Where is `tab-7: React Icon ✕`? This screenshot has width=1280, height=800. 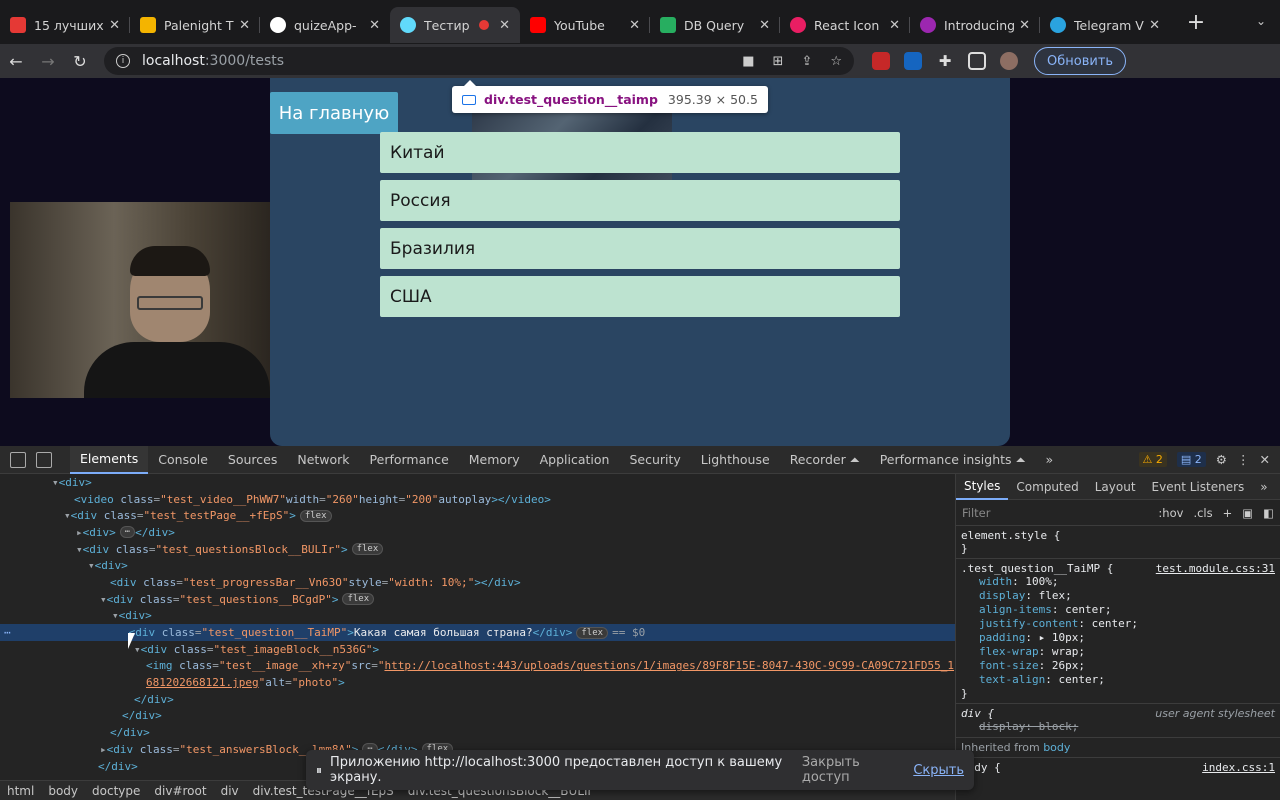
tab-7: React Icon ✕ is located at coordinates (845, 25).